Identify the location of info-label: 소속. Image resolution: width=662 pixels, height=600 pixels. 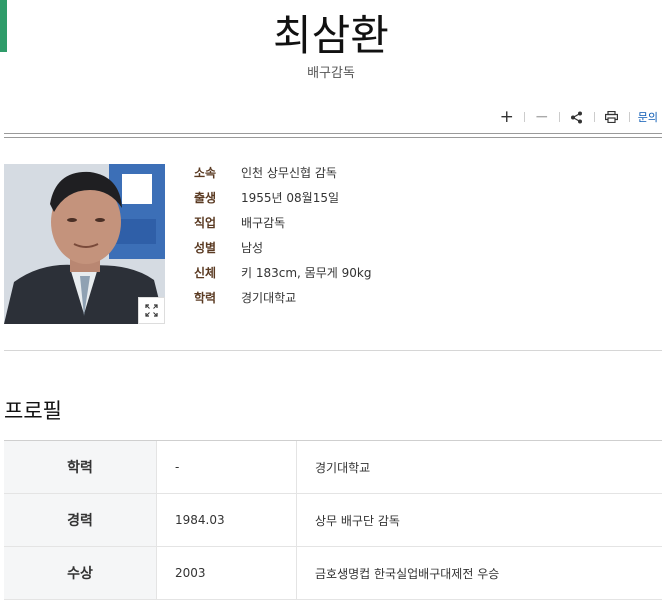
(205, 173).